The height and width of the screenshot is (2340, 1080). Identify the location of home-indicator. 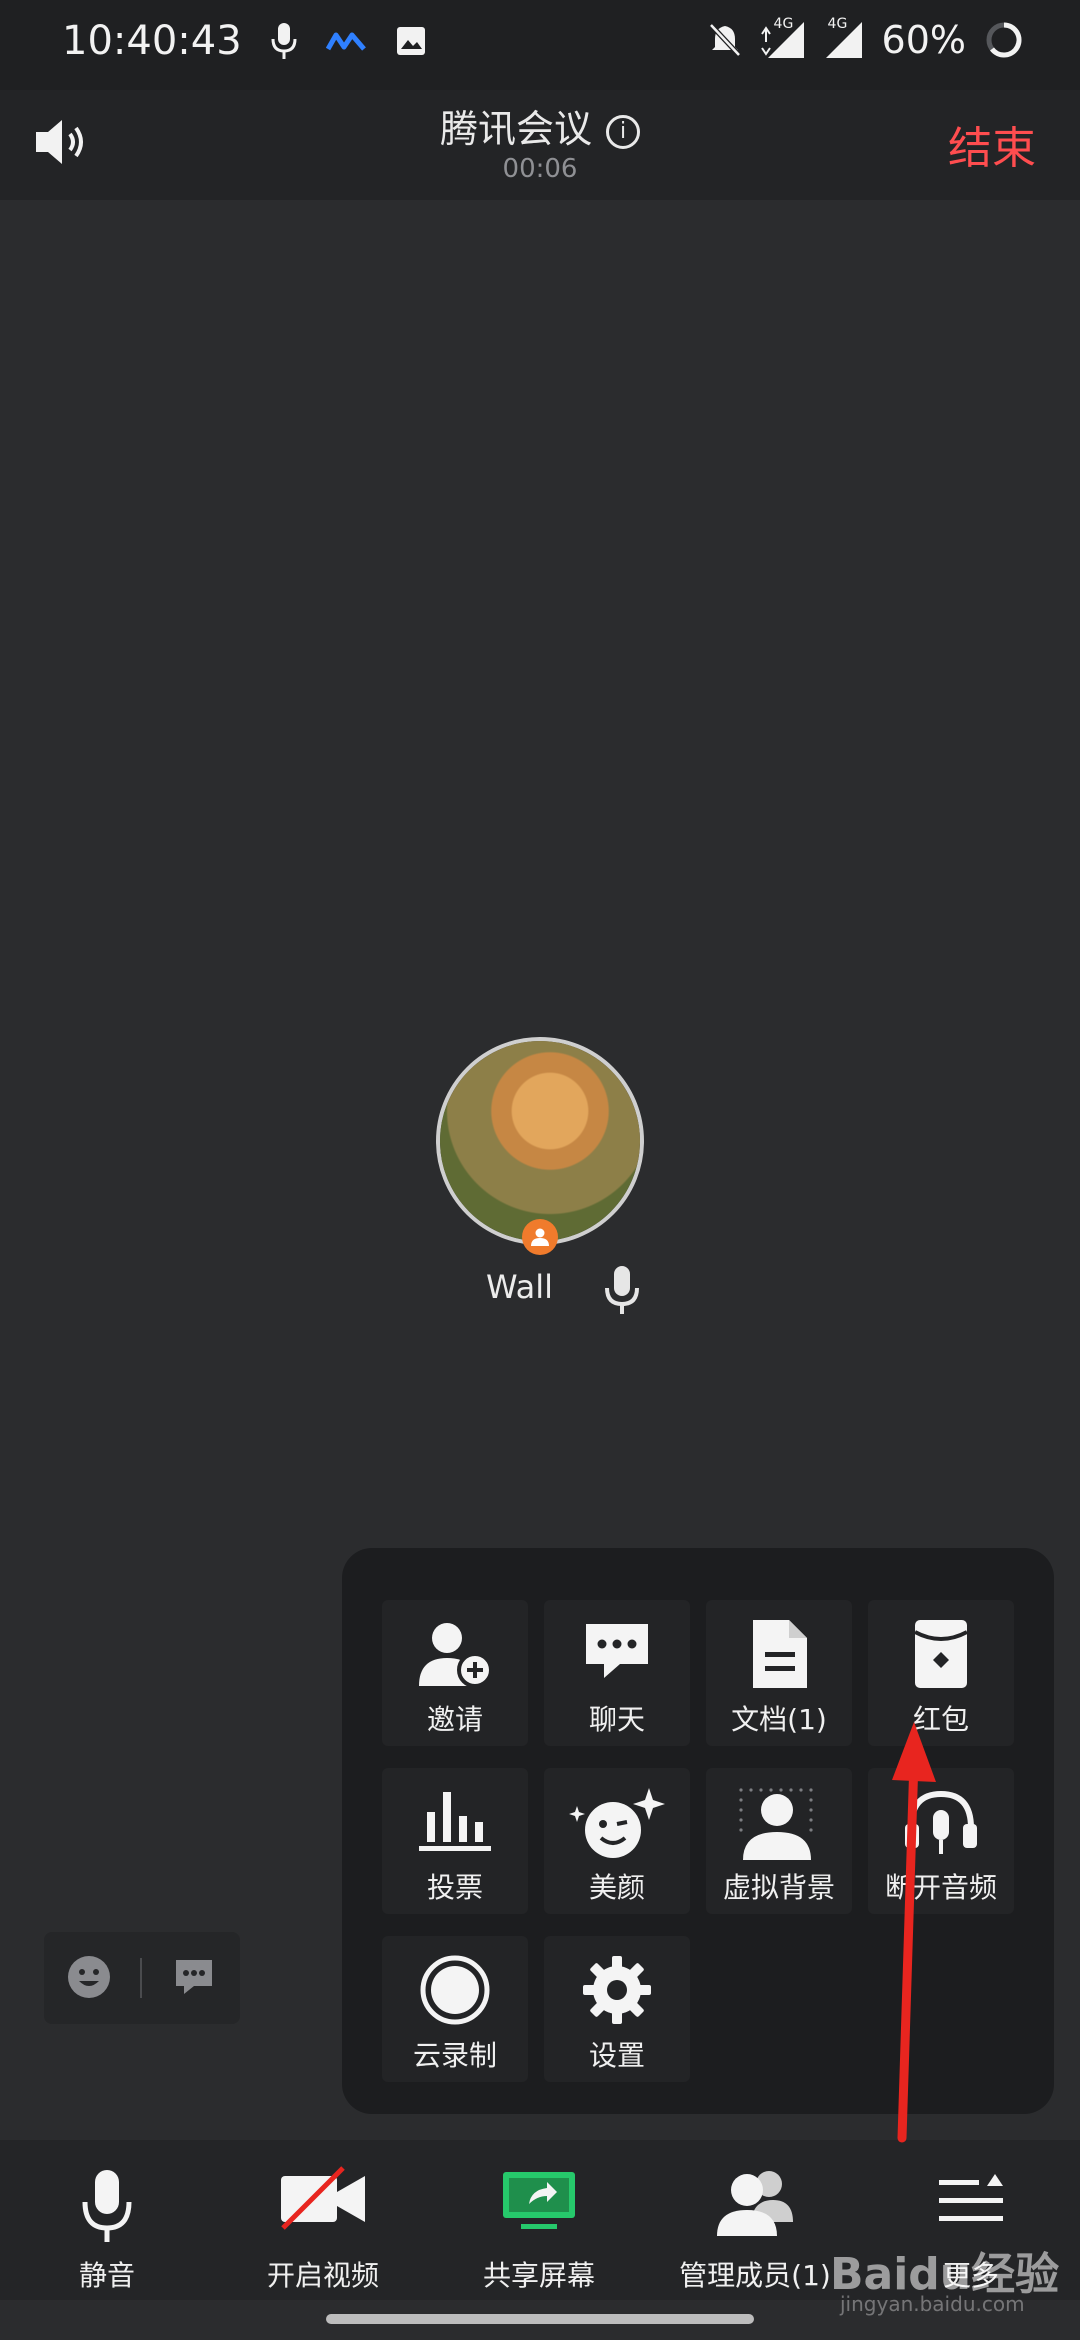
(540, 2319).